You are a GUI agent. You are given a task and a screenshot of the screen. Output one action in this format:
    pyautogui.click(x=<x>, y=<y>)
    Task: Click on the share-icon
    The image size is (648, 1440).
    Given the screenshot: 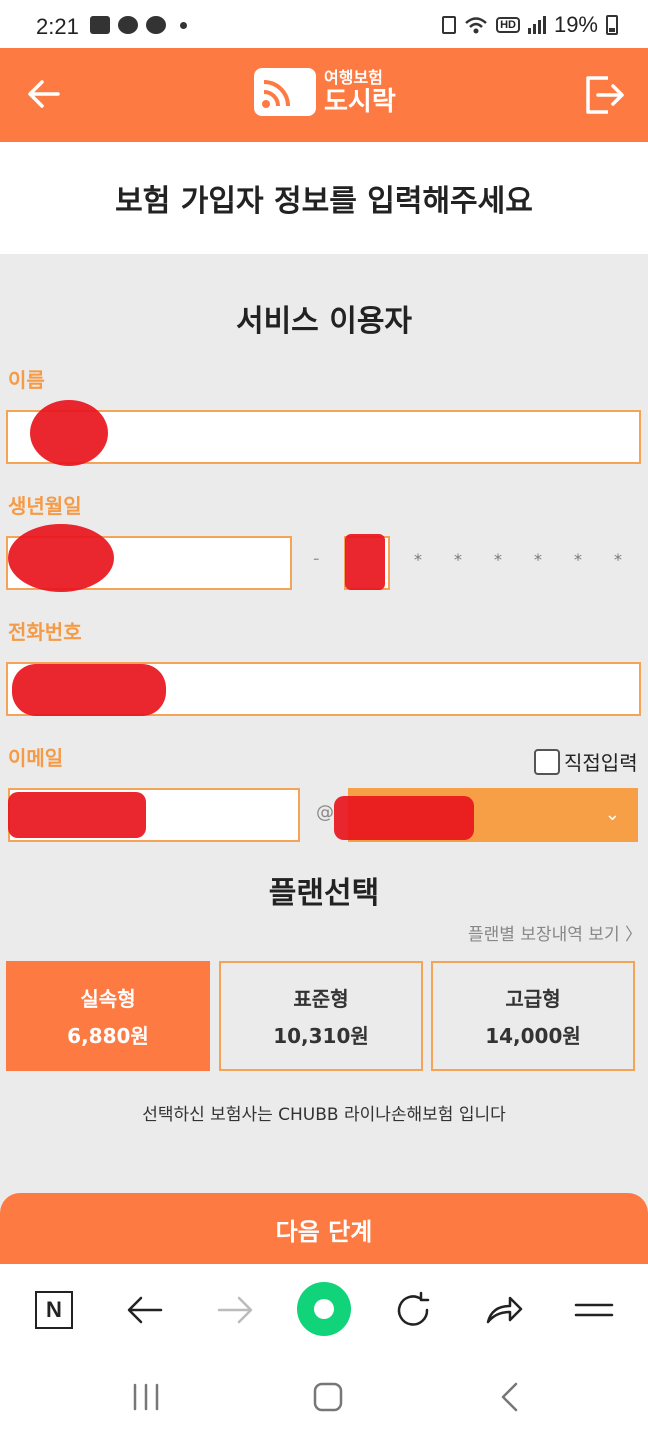 What is the action you would take?
    pyautogui.click(x=504, y=1310)
    